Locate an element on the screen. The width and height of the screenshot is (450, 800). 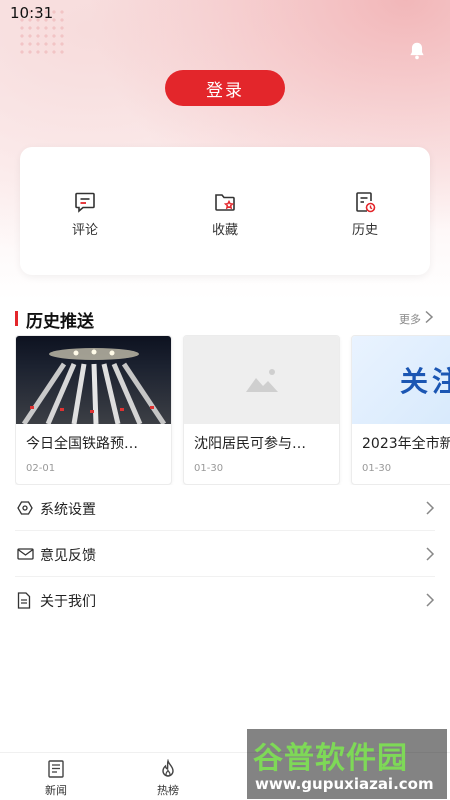
quick-action-label: 收藏 is located at coordinates (224, 230).